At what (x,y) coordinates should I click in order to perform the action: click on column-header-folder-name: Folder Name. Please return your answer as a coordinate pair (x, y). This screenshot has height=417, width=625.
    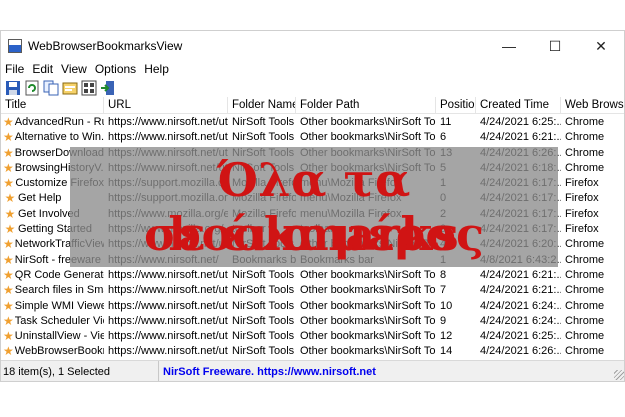
    Looking at the image, I should click on (262, 105).